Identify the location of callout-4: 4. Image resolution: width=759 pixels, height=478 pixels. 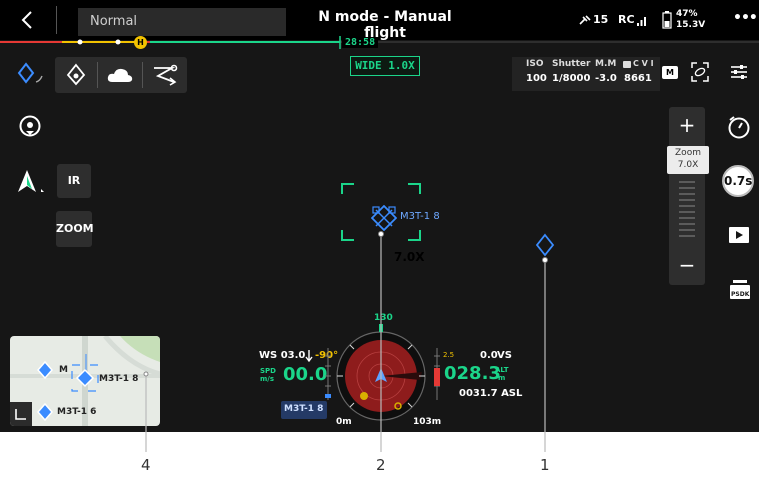
(146, 465).